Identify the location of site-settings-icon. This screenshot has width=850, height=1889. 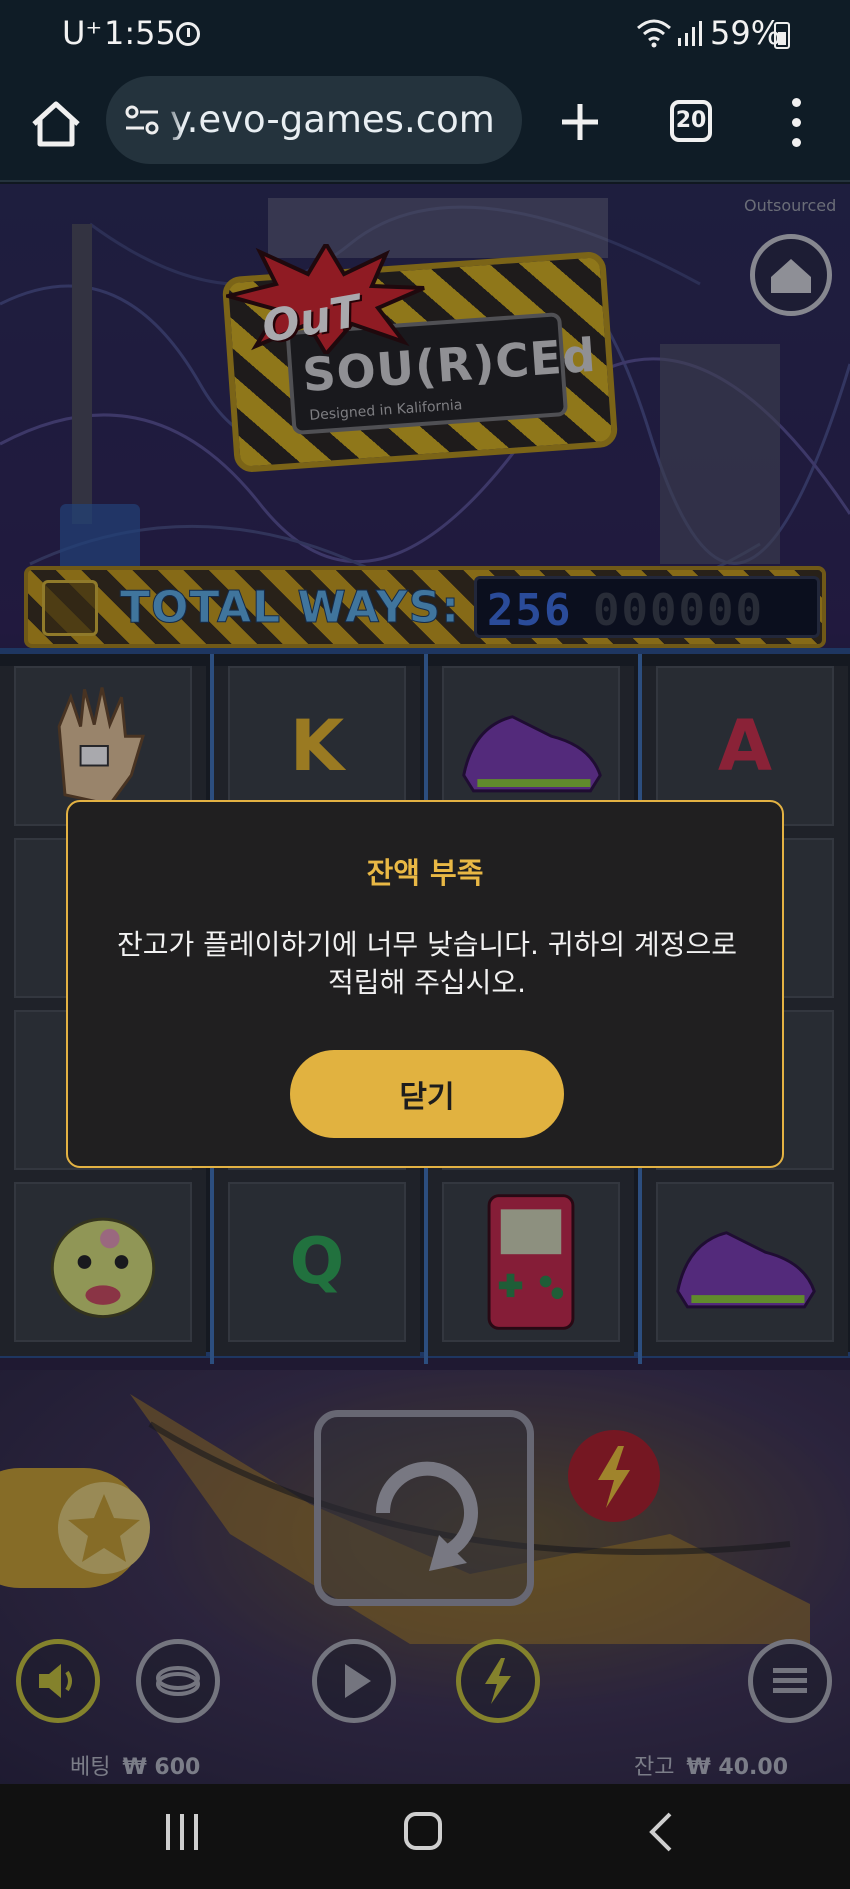
(142, 120).